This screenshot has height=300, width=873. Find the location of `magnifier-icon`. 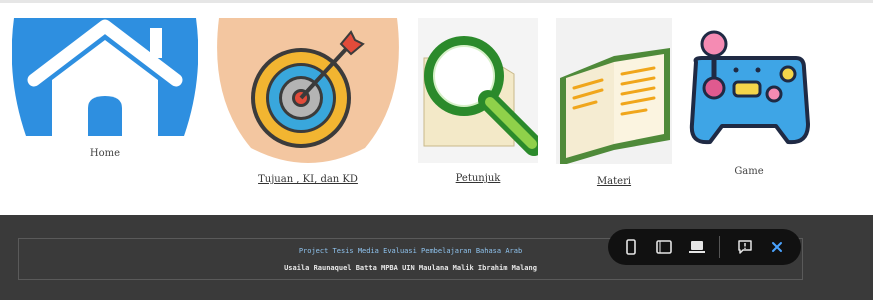

magnifier-icon is located at coordinates (478, 90).